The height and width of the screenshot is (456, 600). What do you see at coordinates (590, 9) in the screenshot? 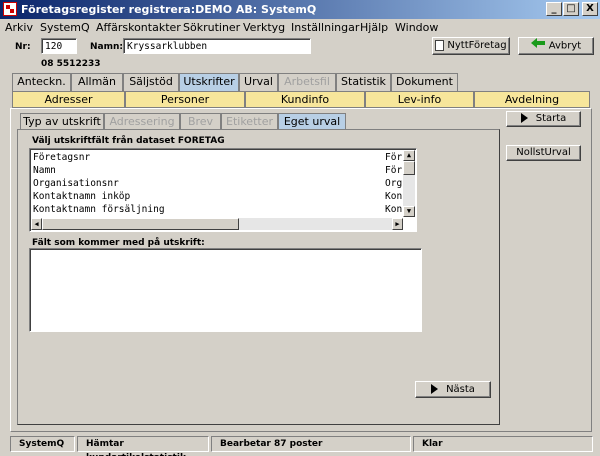
I see `close-button: X` at bounding box center [590, 9].